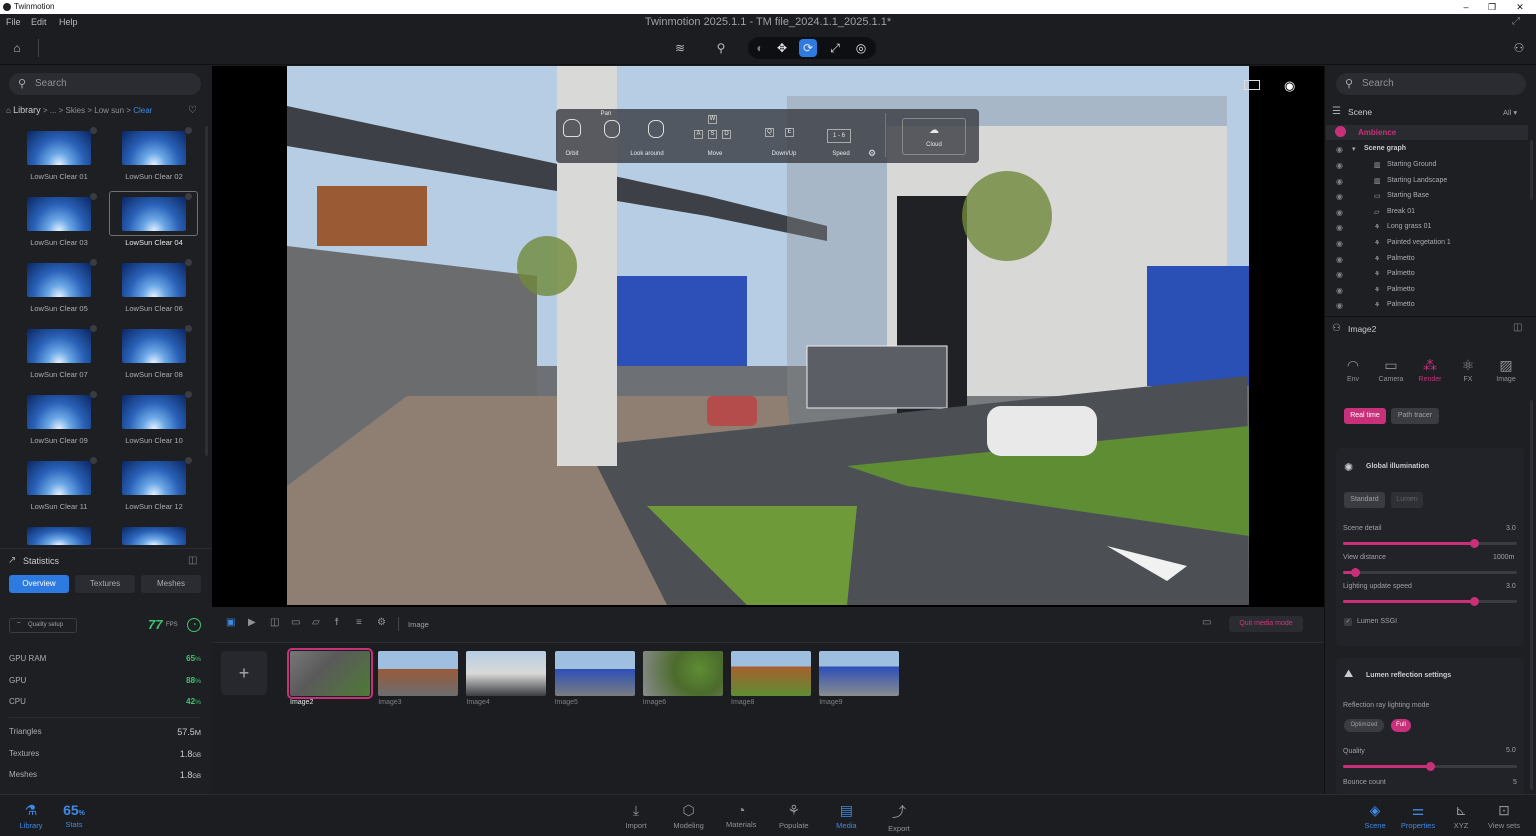  What do you see at coordinates (1466, 7) in the screenshot?
I see `minimize-icon: –` at bounding box center [1466, 7].